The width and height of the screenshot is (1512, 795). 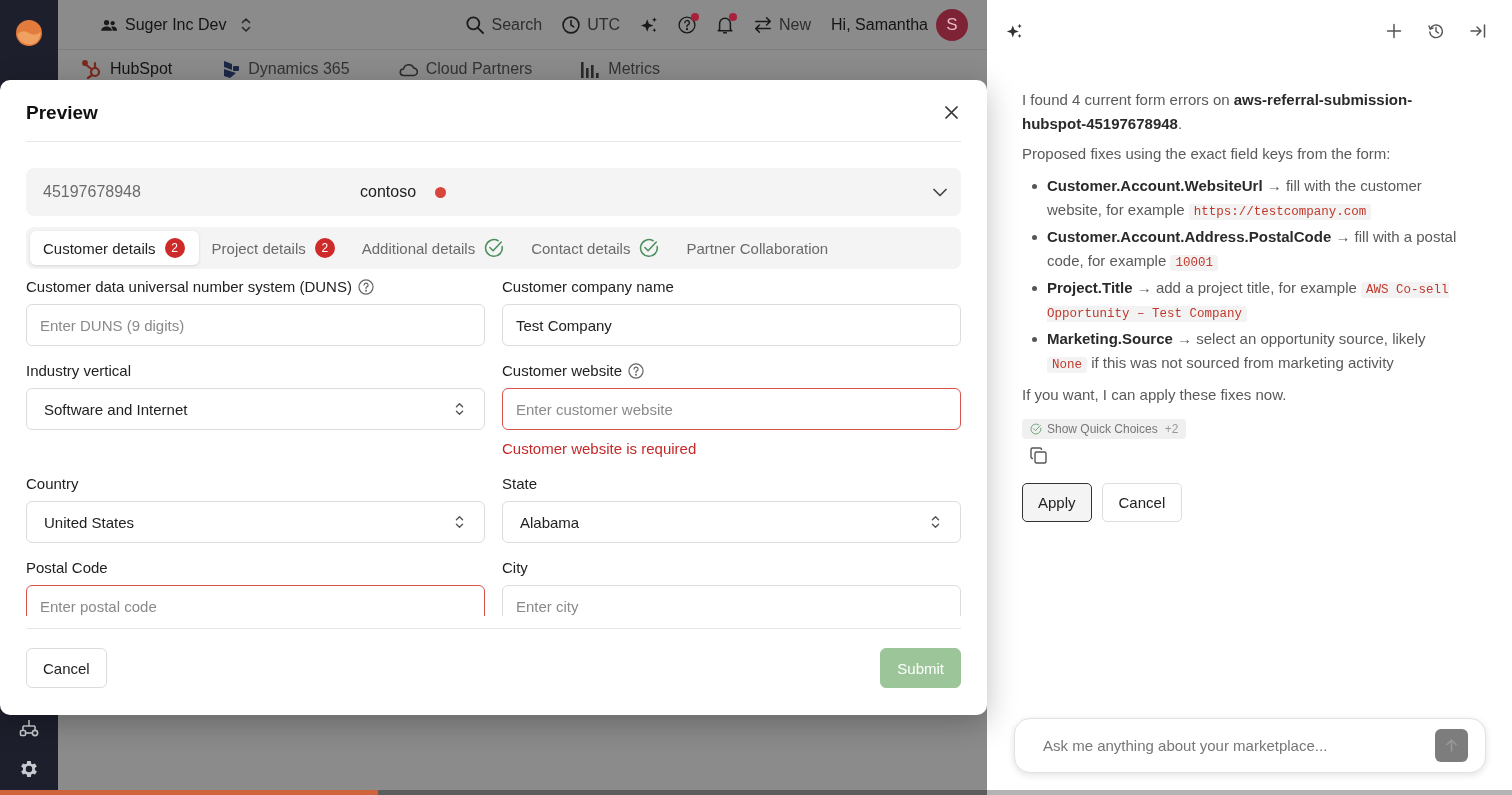 I want to click on step-tab: Contact details, so click(x=596, y=248).